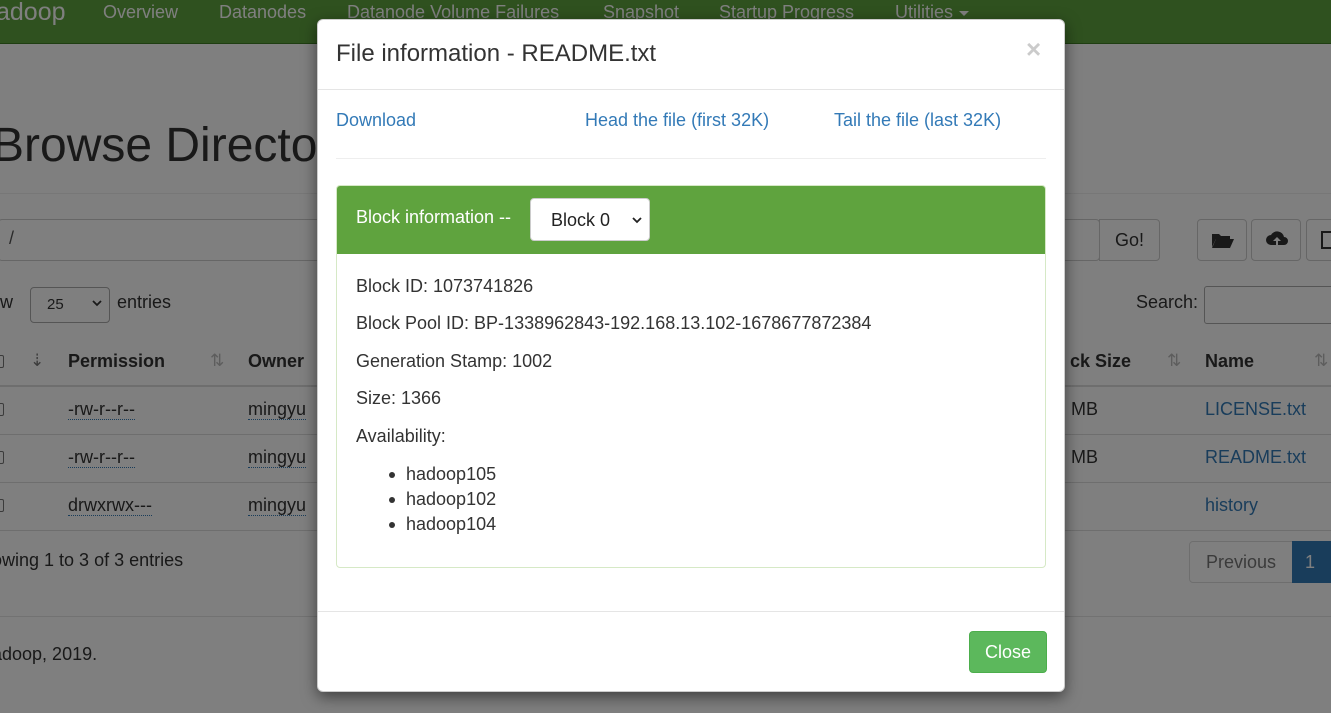 The width and height of the screenshot is (1331, 713). What do you see at coordinates (454, 361) in the screenshot?
I see `generation-stamp: Generation Stamp: 1002` at bounding box center [454, 361].